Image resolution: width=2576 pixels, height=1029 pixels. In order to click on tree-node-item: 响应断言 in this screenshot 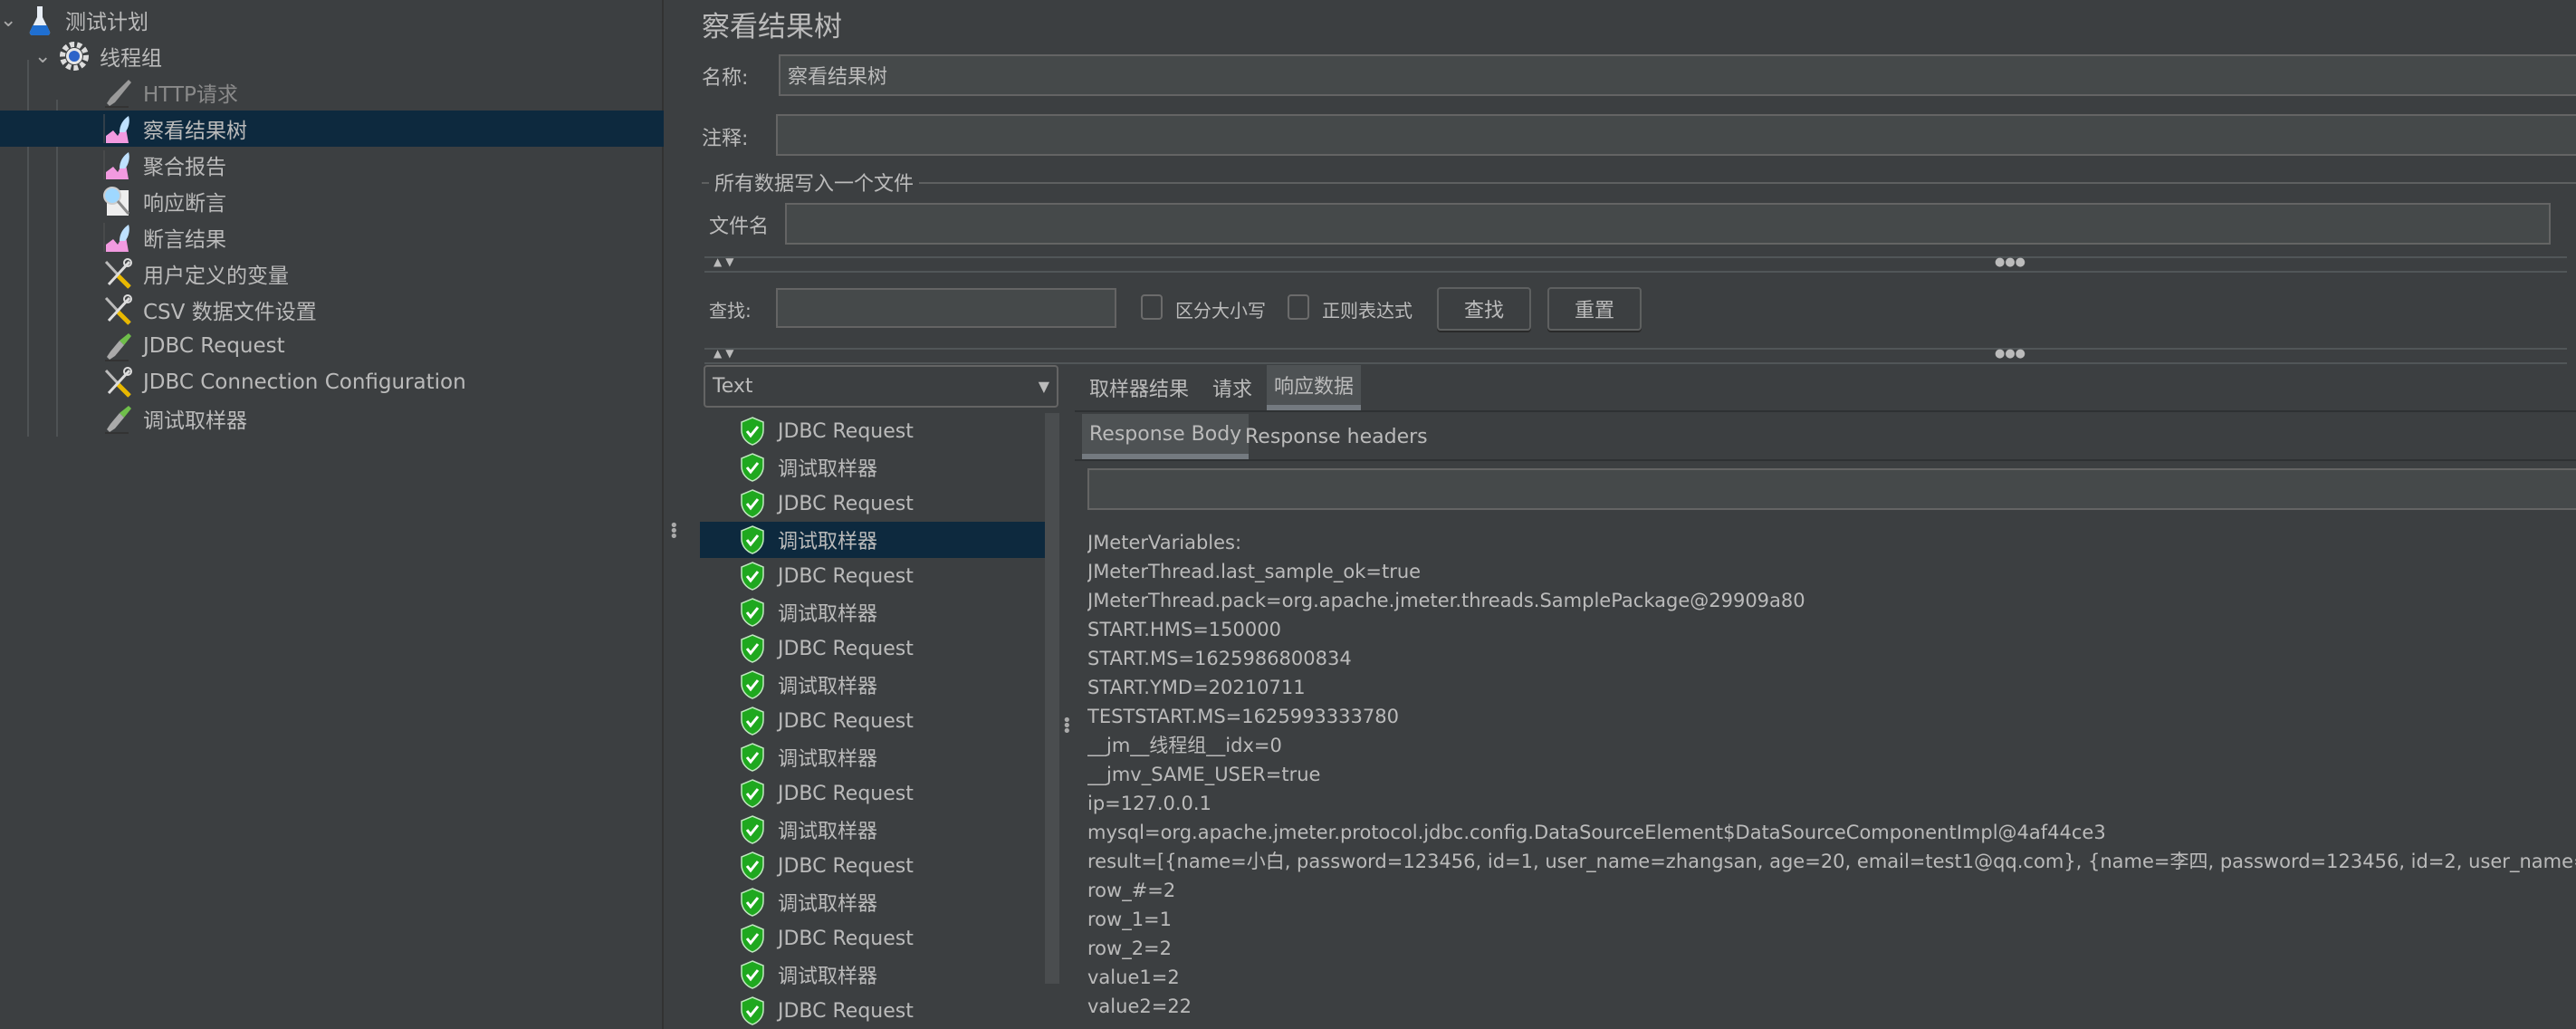, I will do `click(163, 201)`.